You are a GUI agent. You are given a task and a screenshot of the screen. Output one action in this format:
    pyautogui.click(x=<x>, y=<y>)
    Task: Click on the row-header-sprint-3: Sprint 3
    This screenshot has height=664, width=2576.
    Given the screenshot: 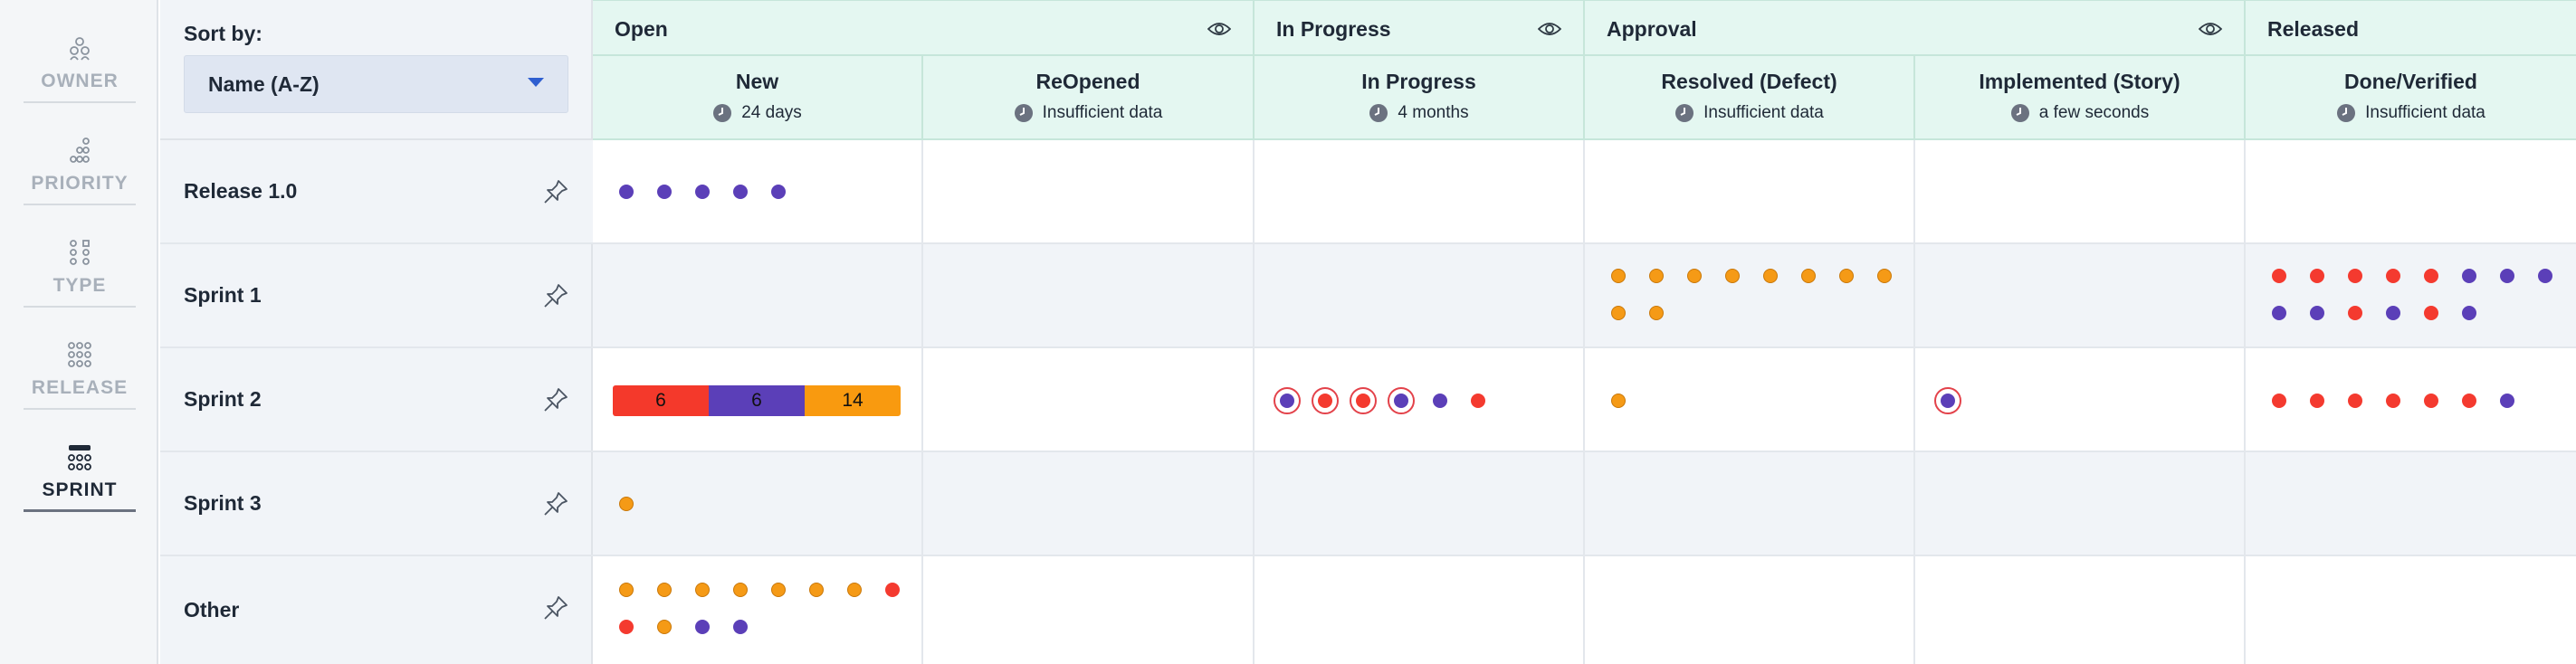 What is the action you would take?
    pyautogui.click(x=377, y=504)
    